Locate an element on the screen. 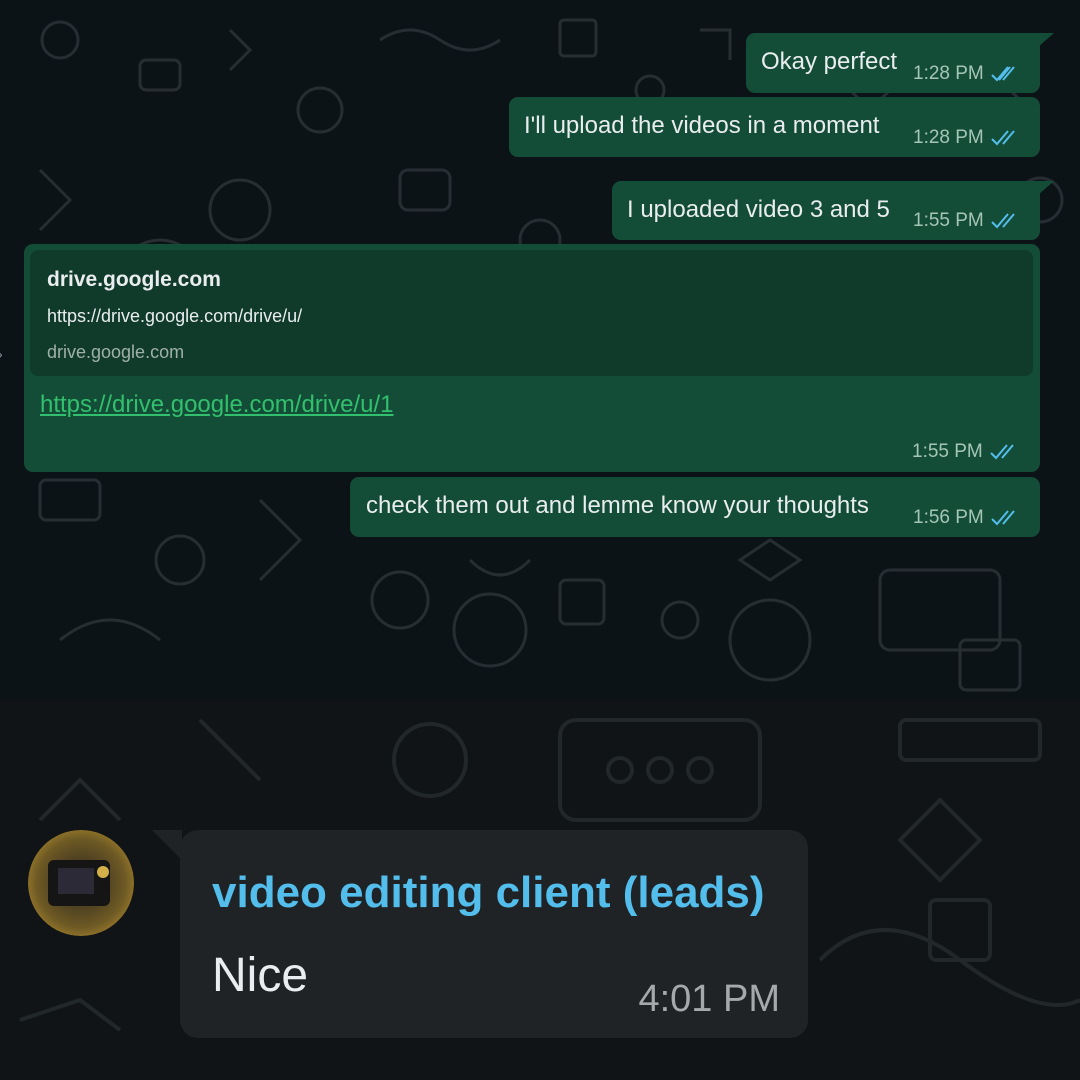 The image size is (1080, 1080). message-bubble-outgoing: I uploaded video 3 and 5 1:55 PM is located at coordinates (826, 210).